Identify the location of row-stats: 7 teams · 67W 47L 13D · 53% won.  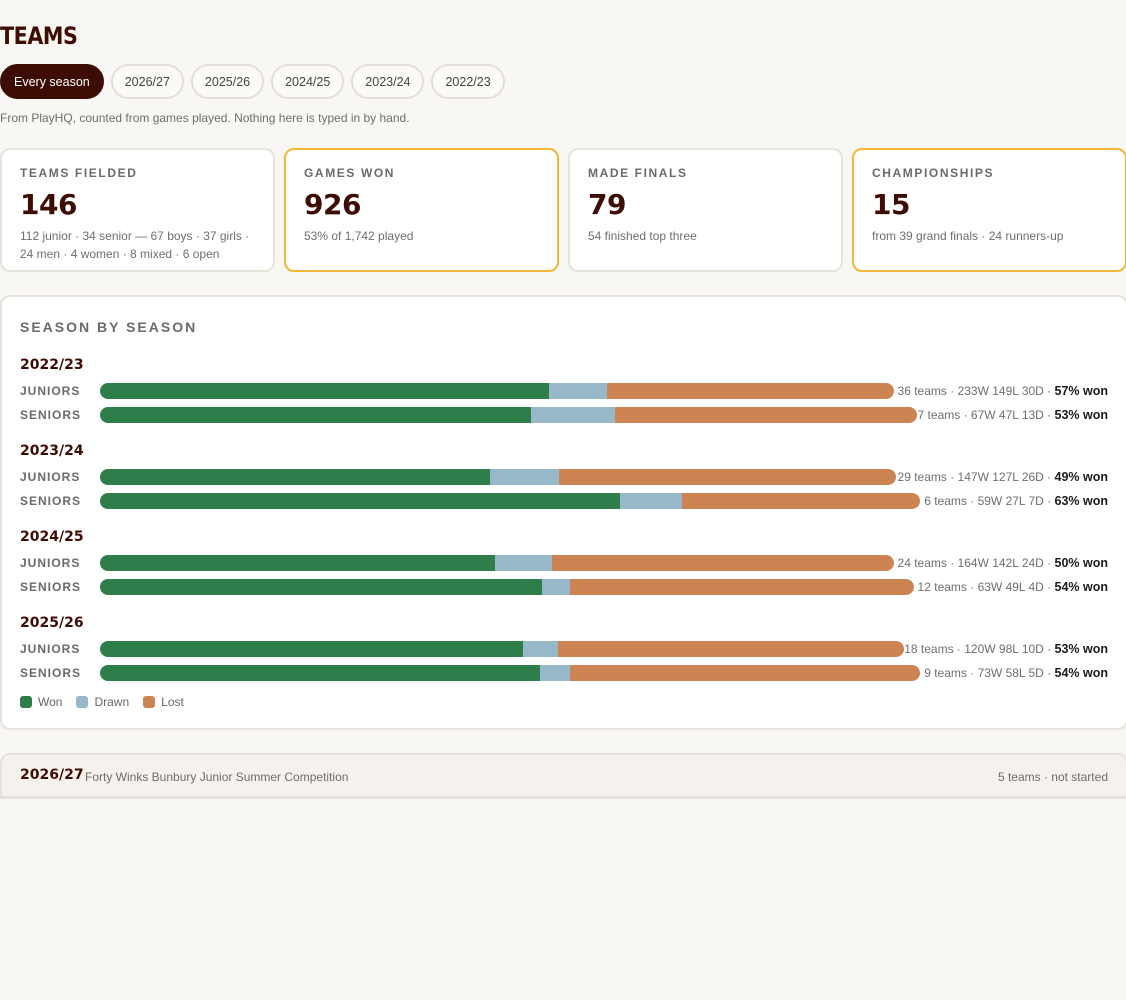
(1013, 415).